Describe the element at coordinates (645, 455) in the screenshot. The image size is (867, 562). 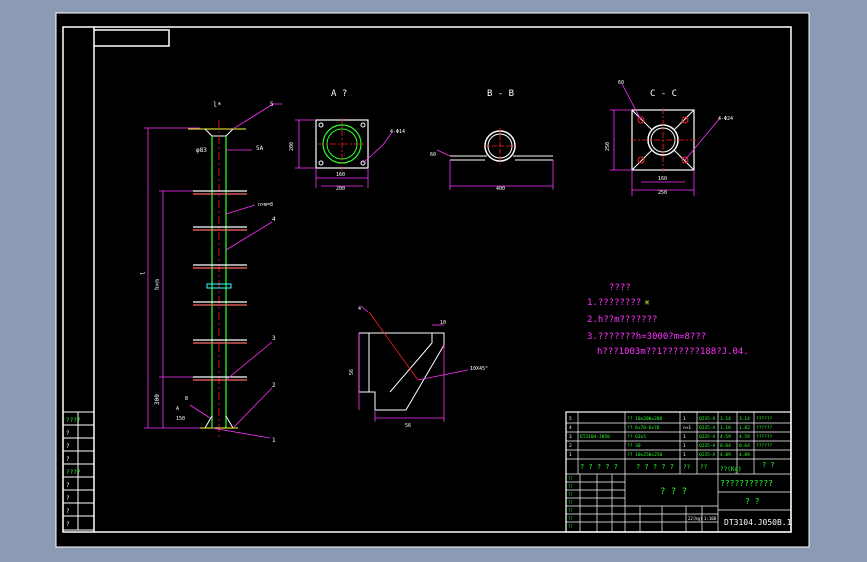
I see `bom-cell-name: ?? 10x250x250` at that location.